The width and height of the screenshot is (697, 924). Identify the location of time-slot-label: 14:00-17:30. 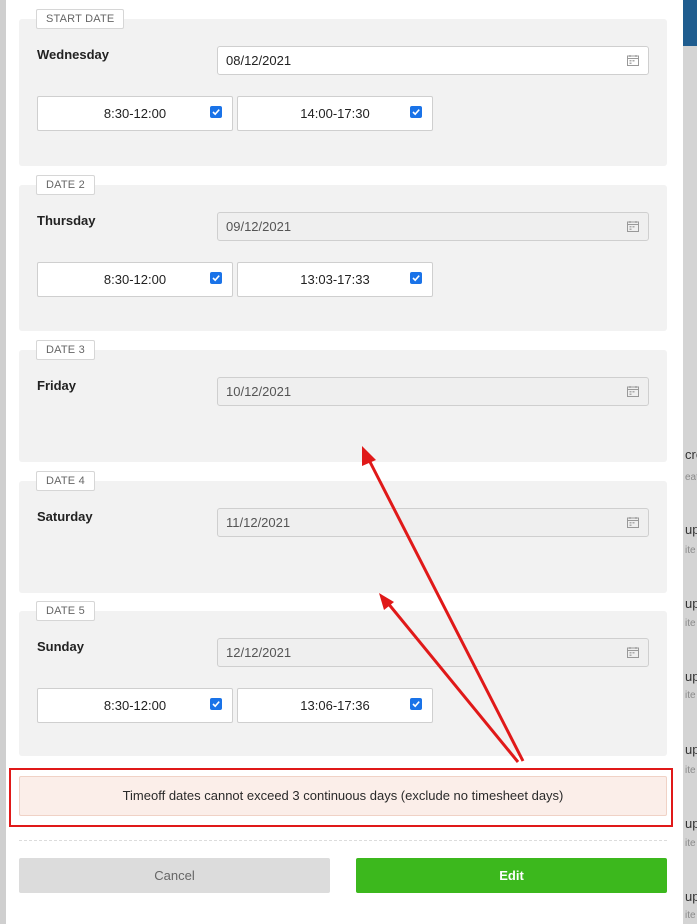
(335, 113).